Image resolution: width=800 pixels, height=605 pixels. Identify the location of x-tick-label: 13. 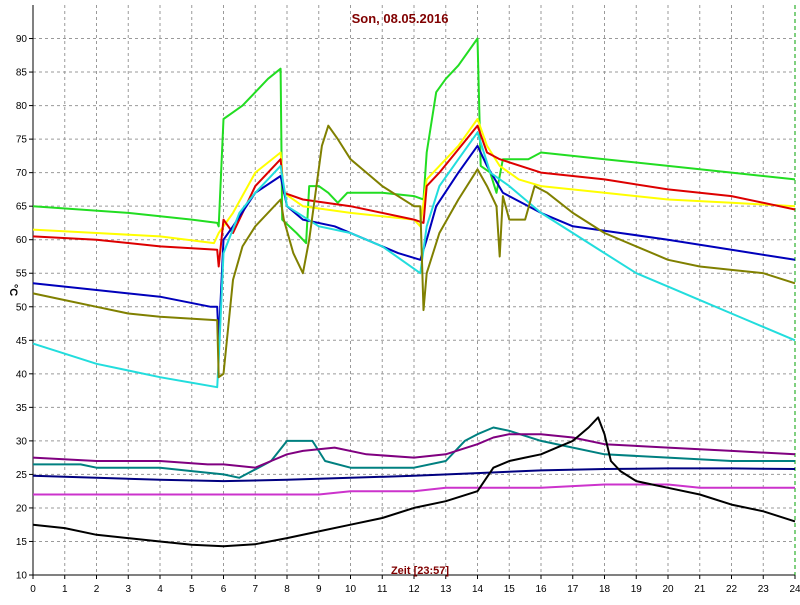
(446, 589).